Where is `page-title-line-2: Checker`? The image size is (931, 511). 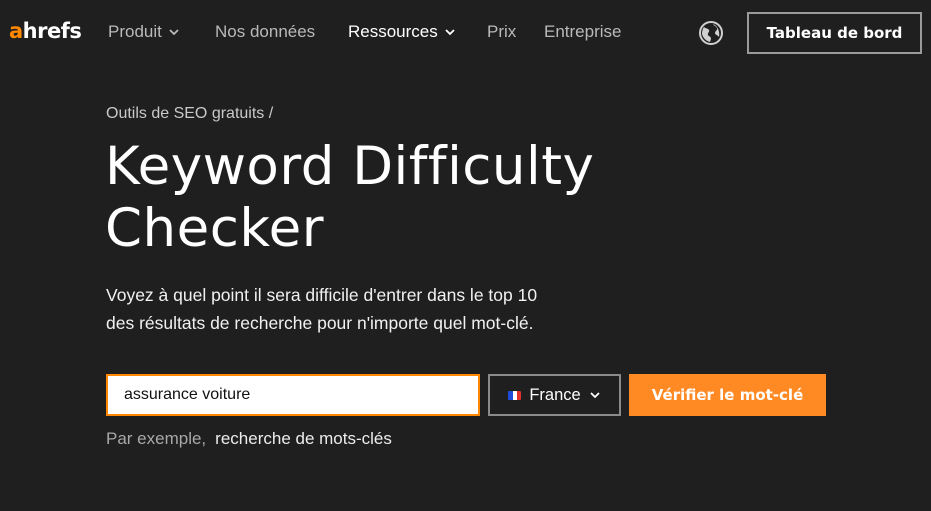 page-title-line-2: Checker is located at coordinates (215, 228).